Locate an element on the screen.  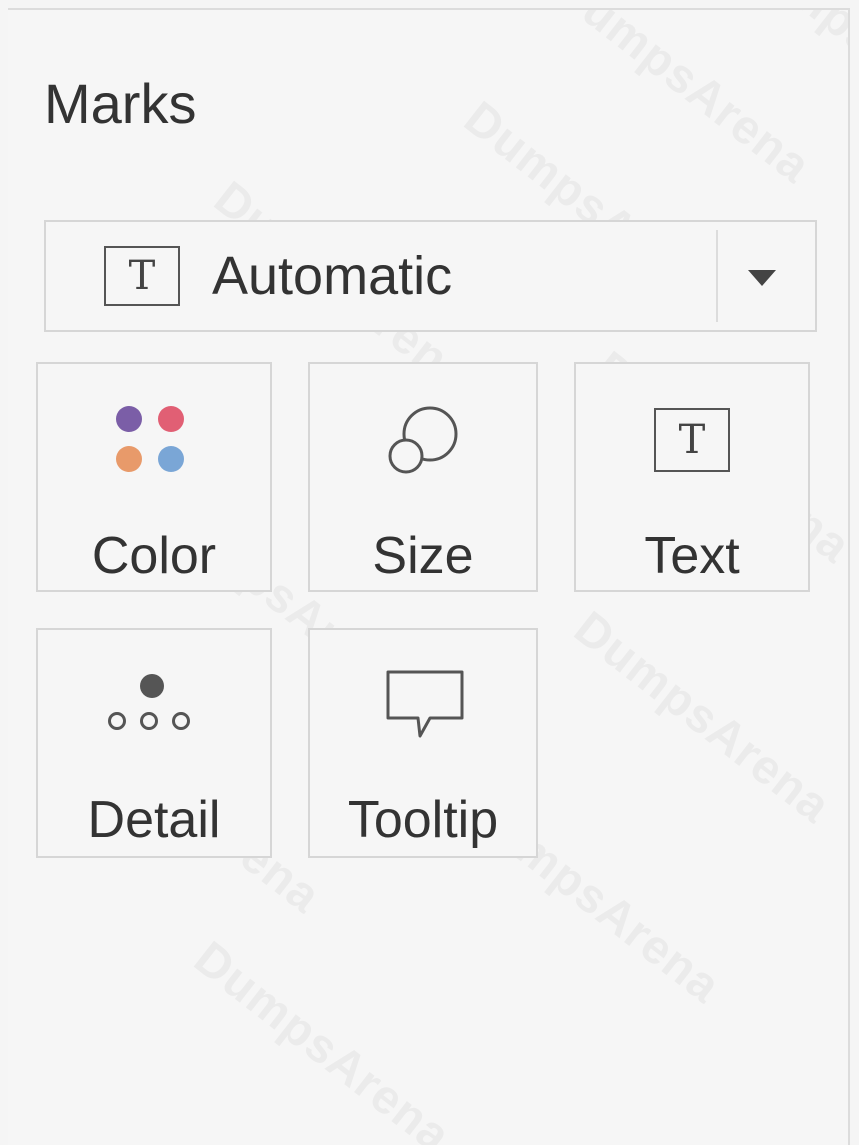
text-button: T Text is located at coordinates (692, 477).